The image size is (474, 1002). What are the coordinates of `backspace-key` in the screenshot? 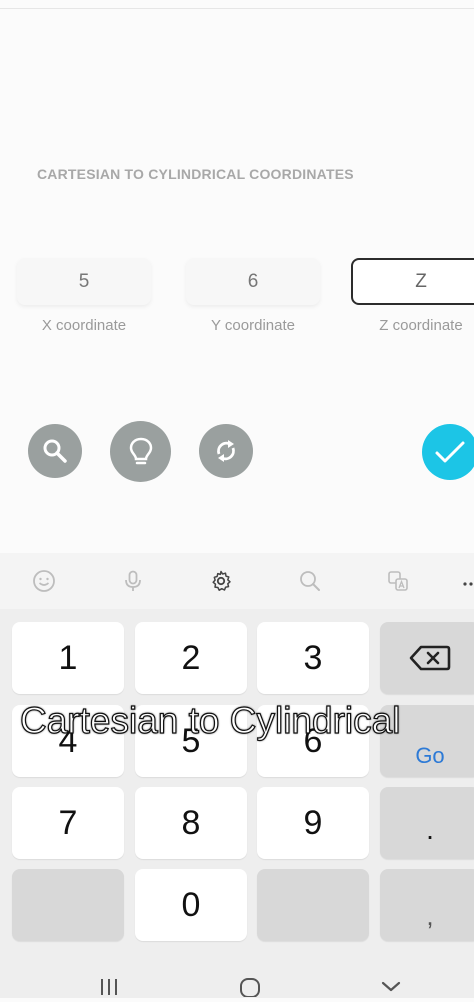 It's located at (427, 658).